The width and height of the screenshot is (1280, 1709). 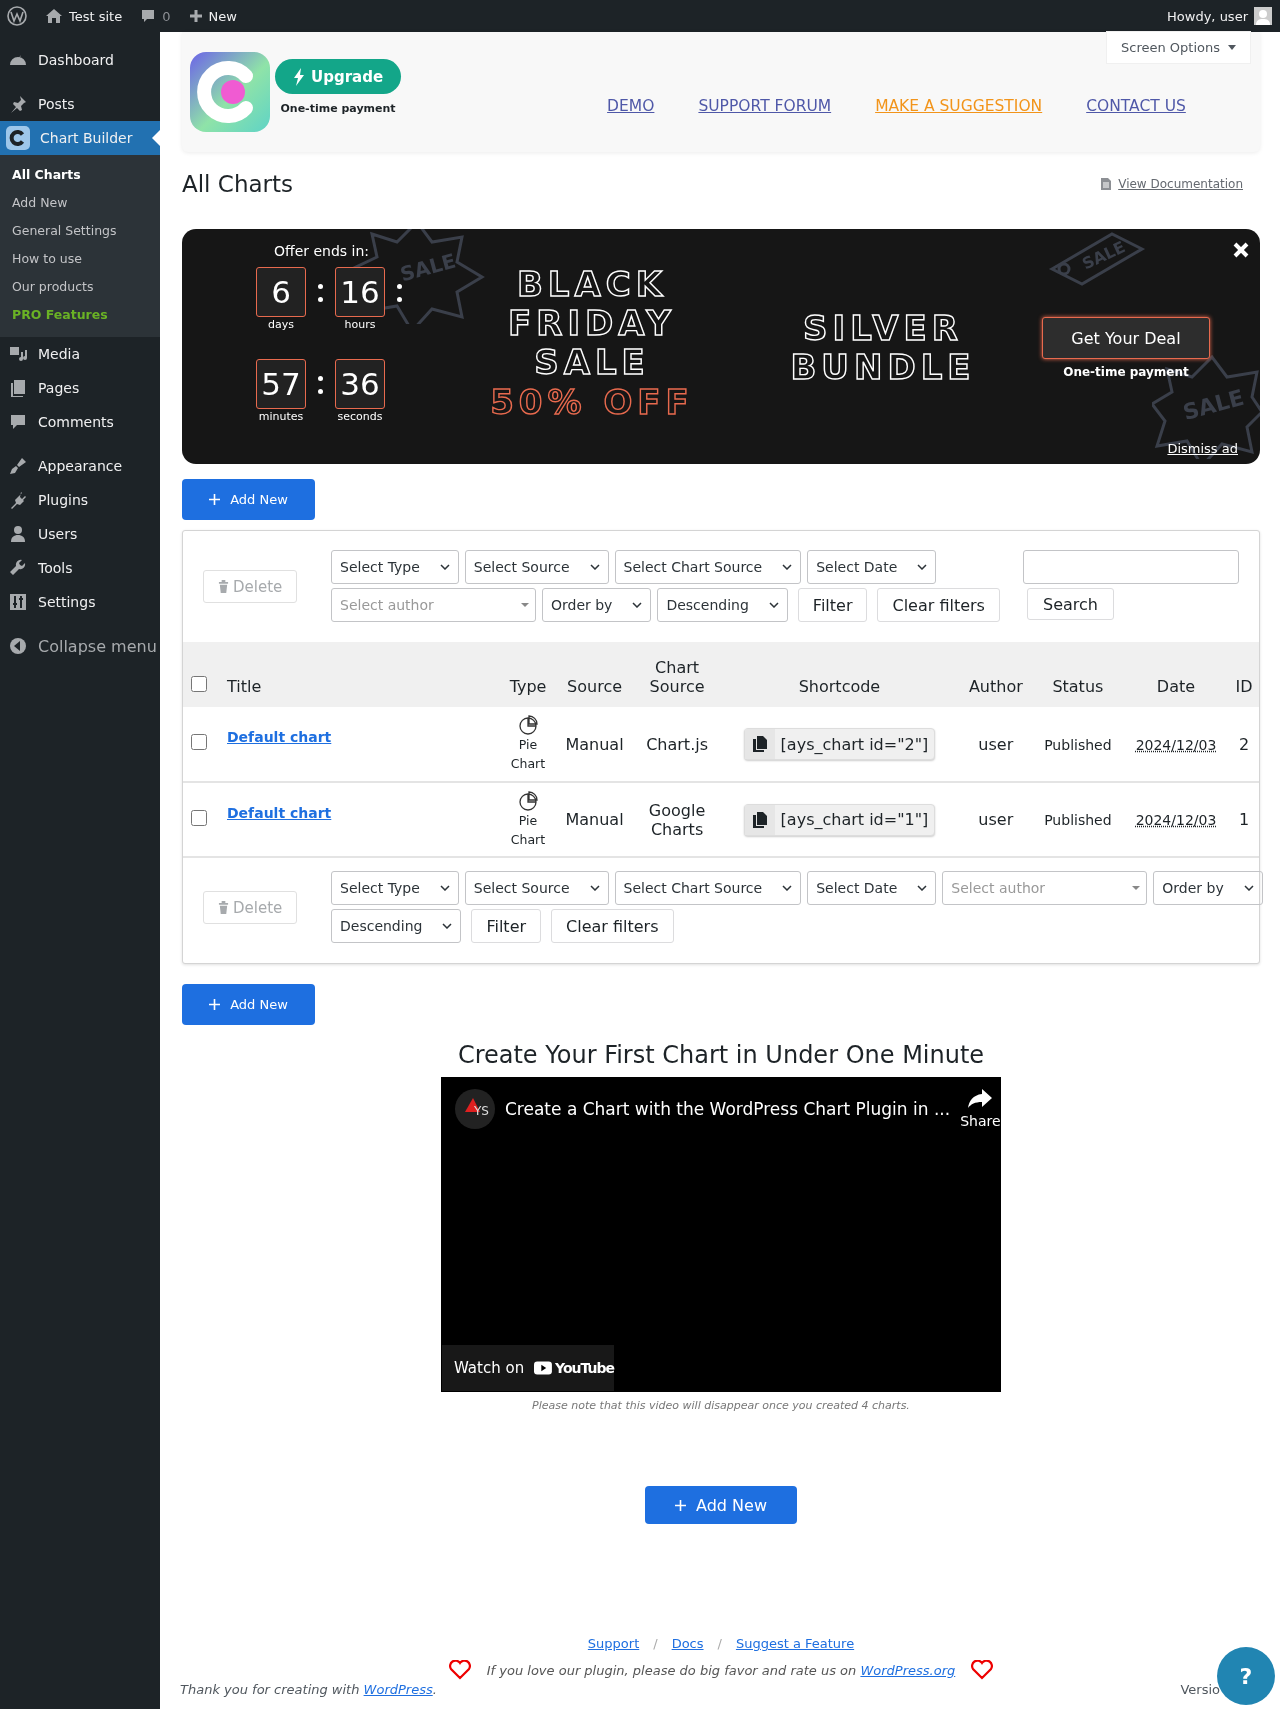 I want to click on greeting: Howdy, user, so click(x=1207, y=16).